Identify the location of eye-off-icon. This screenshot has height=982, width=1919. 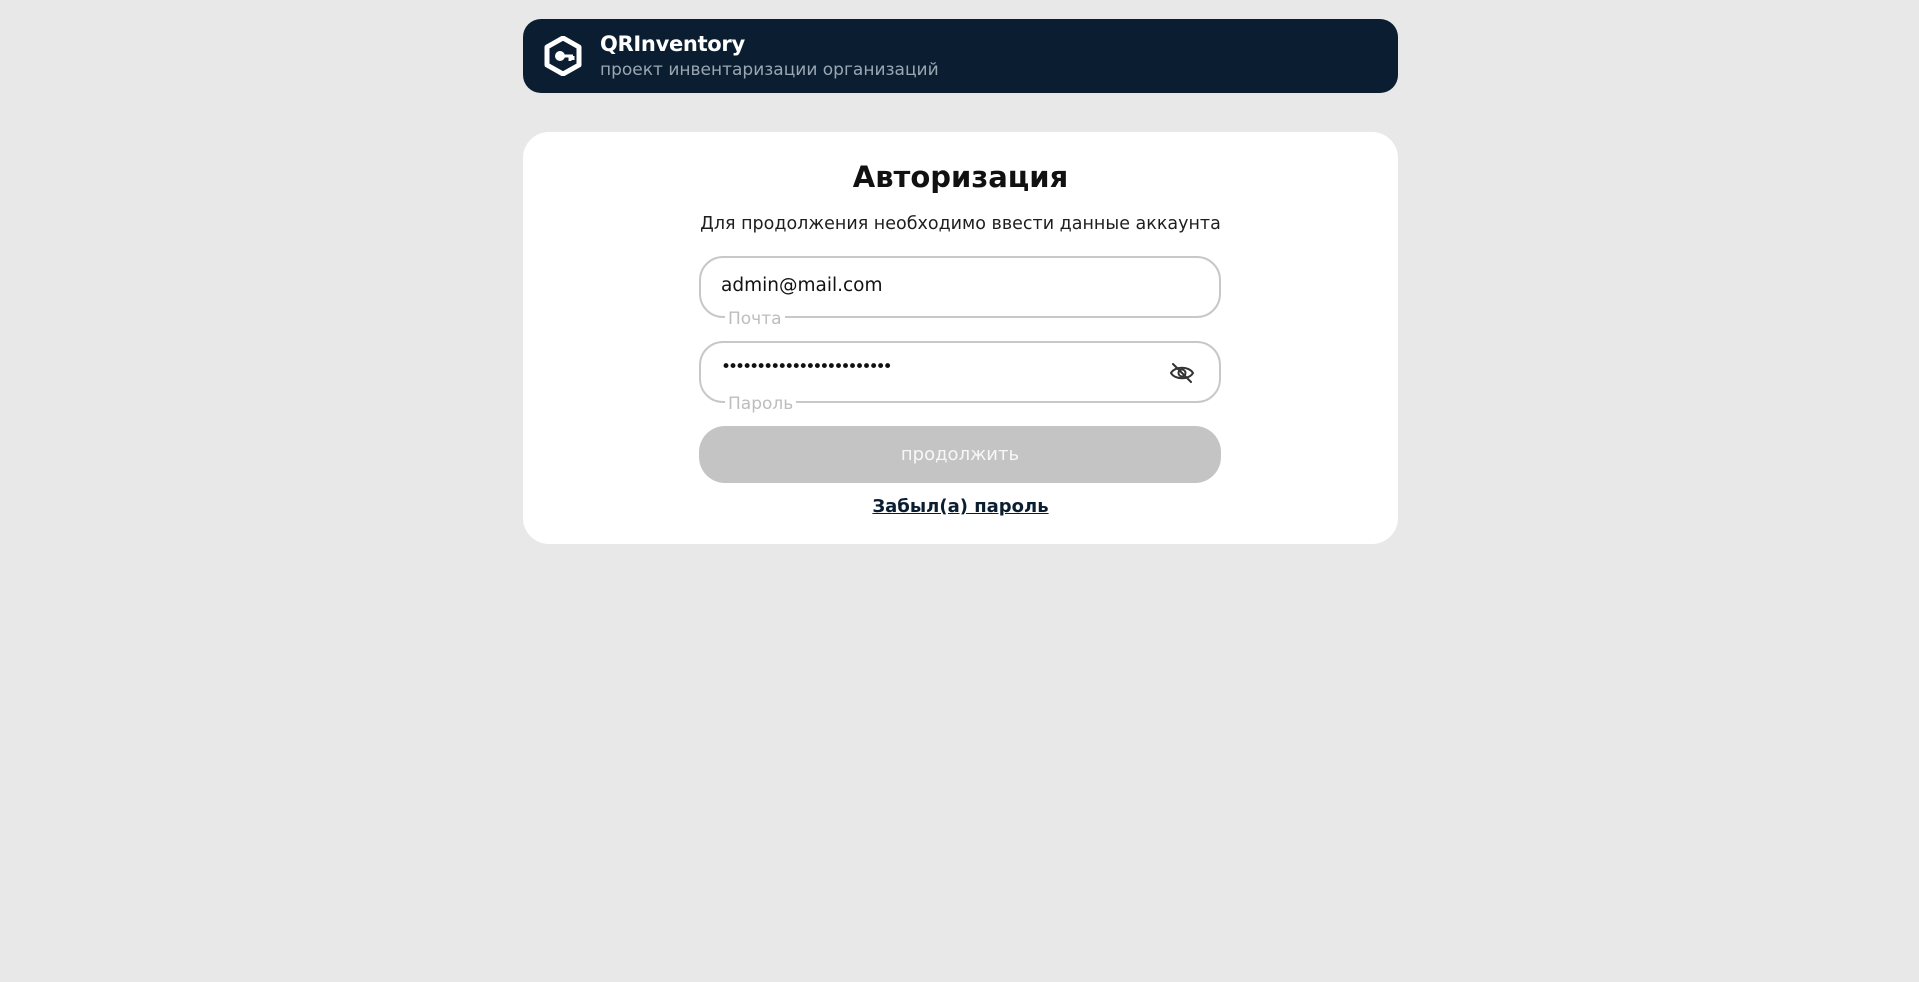
(1182, 373).